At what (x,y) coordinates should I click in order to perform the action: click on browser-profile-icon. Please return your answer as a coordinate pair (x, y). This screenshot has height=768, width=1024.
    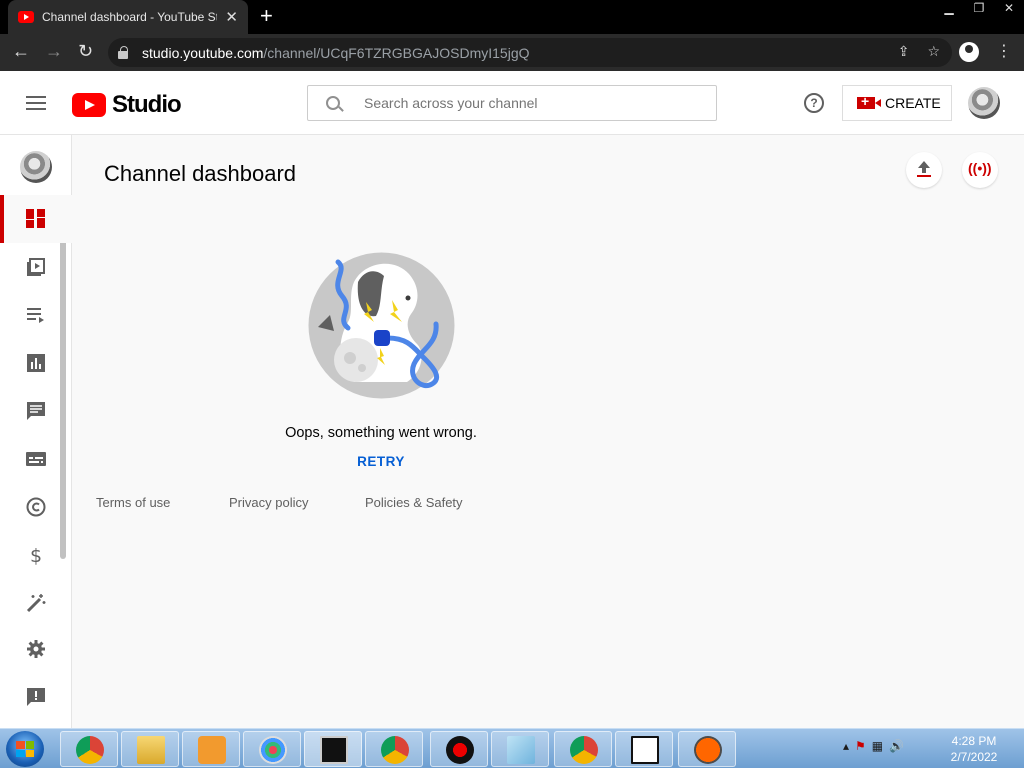
    Looking at the image, I should click on (969, 52).